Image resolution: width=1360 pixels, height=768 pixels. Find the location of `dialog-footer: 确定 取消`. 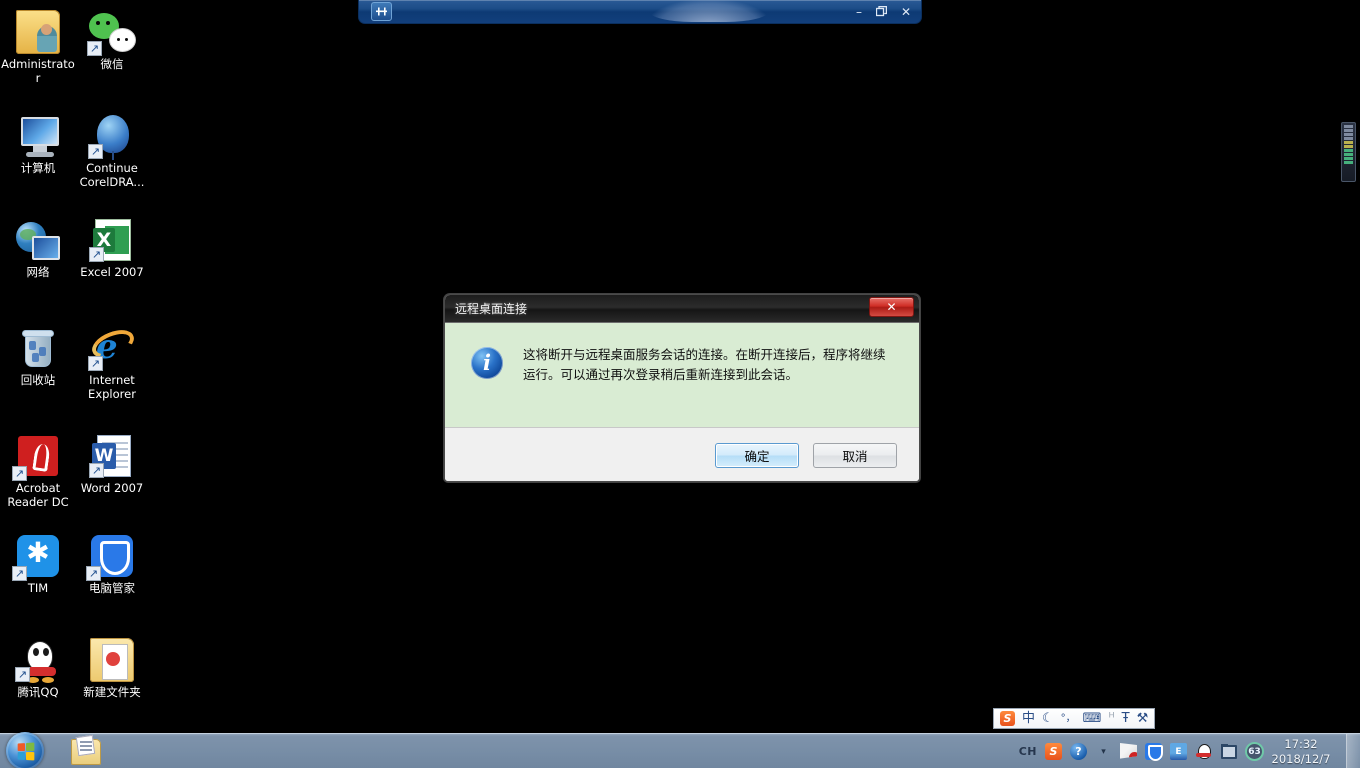

dialog-footer: 确定 取消 is located at coordinates (682, 454).